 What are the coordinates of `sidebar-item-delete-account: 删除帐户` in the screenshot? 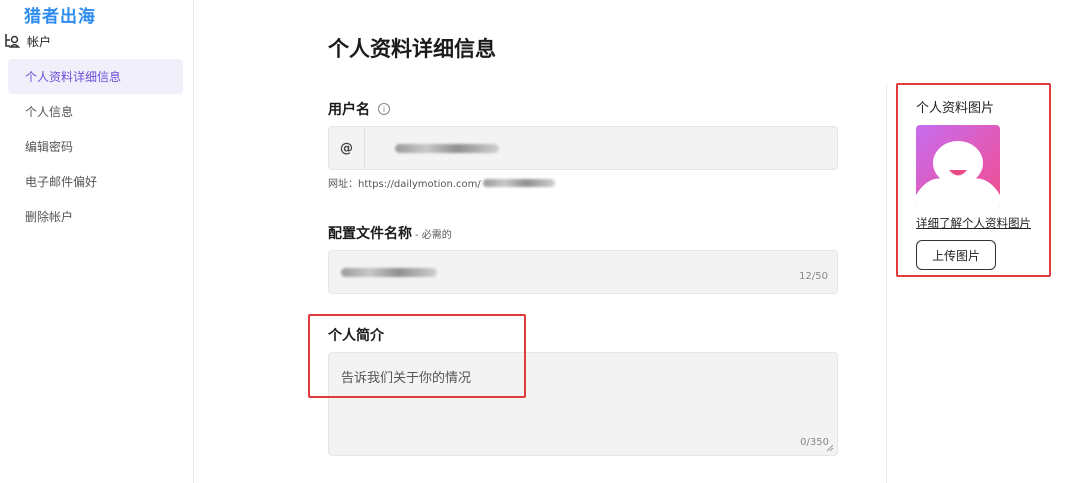 It's located at (95, 216).